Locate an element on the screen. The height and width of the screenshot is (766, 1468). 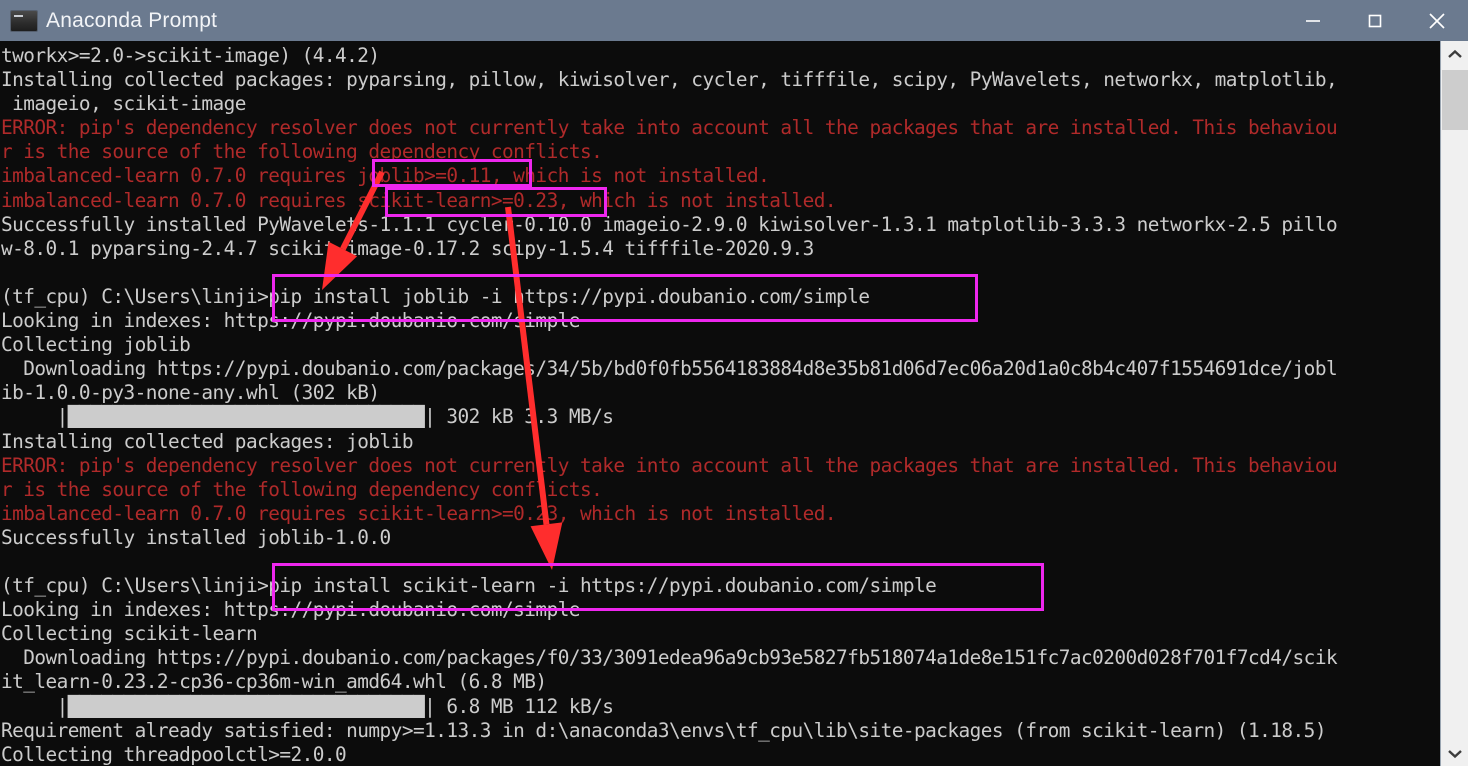
terminal-line: Installing collected packages: joblib is located at coordinates (207, 441).